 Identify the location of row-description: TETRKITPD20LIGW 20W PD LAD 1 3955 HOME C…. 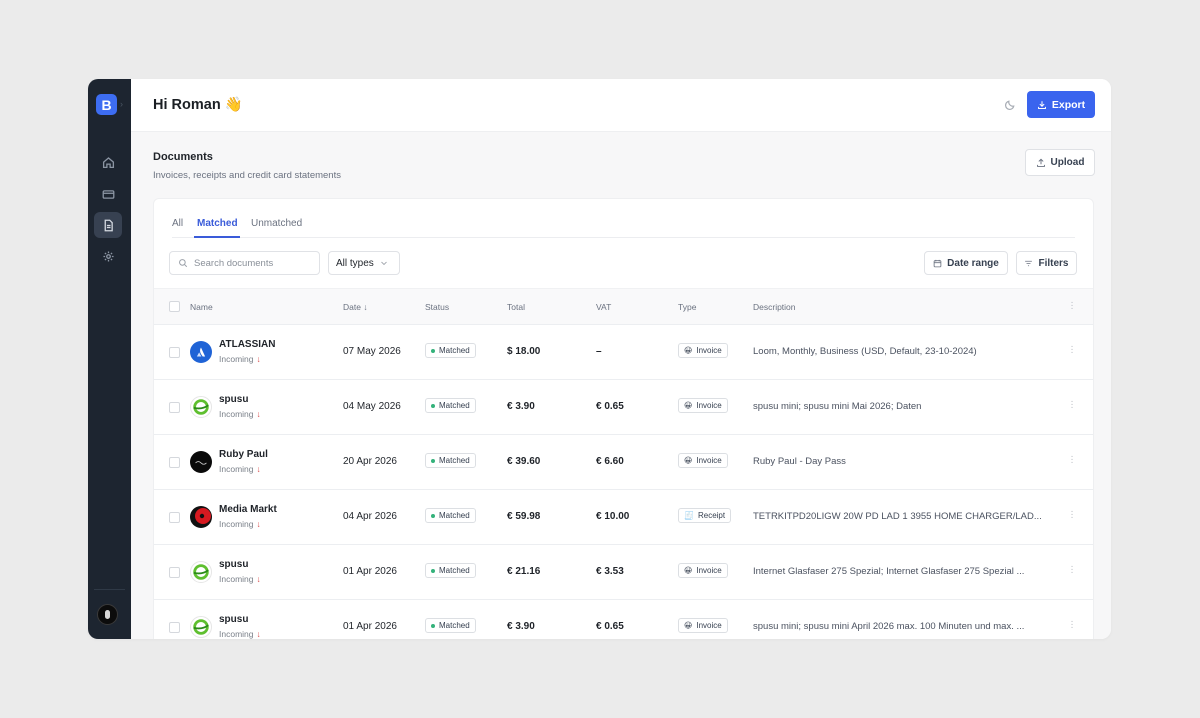
(897, 516).